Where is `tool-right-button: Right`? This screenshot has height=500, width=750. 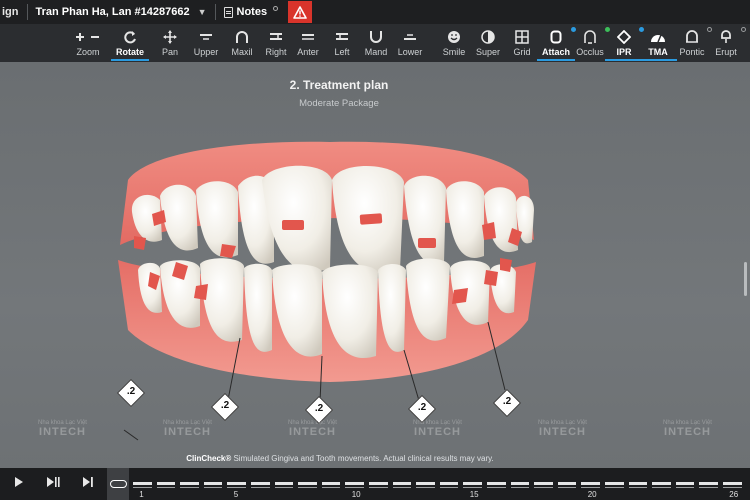
tool-right-button: Right is located at coordinates (276, 43).